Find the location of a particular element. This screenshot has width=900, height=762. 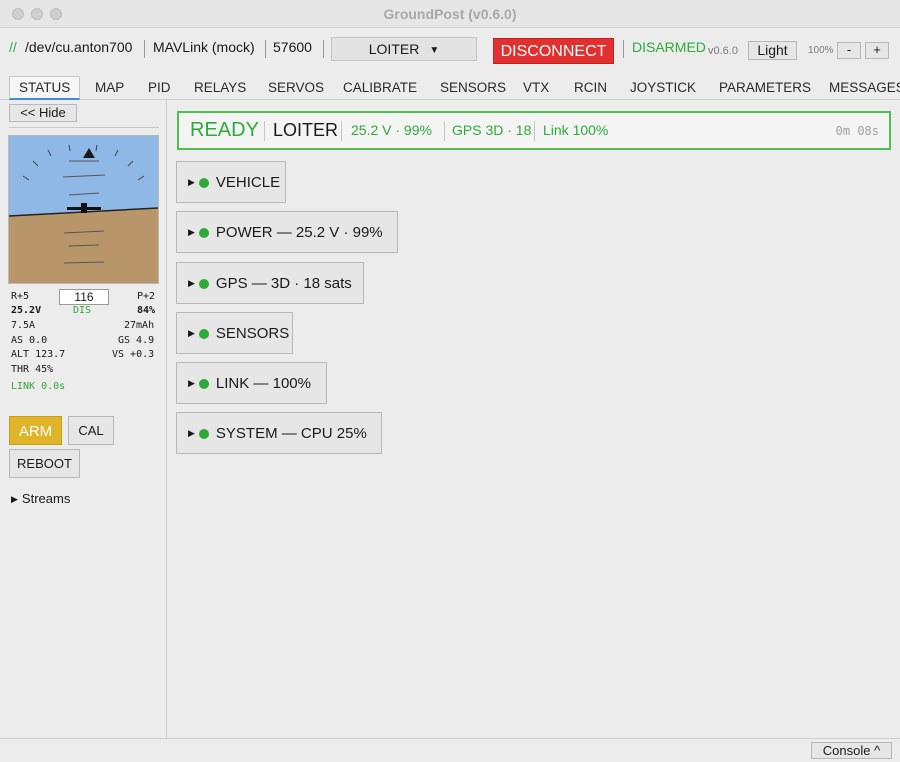

section-label: SENSORS is located at coordinates (252, 333).